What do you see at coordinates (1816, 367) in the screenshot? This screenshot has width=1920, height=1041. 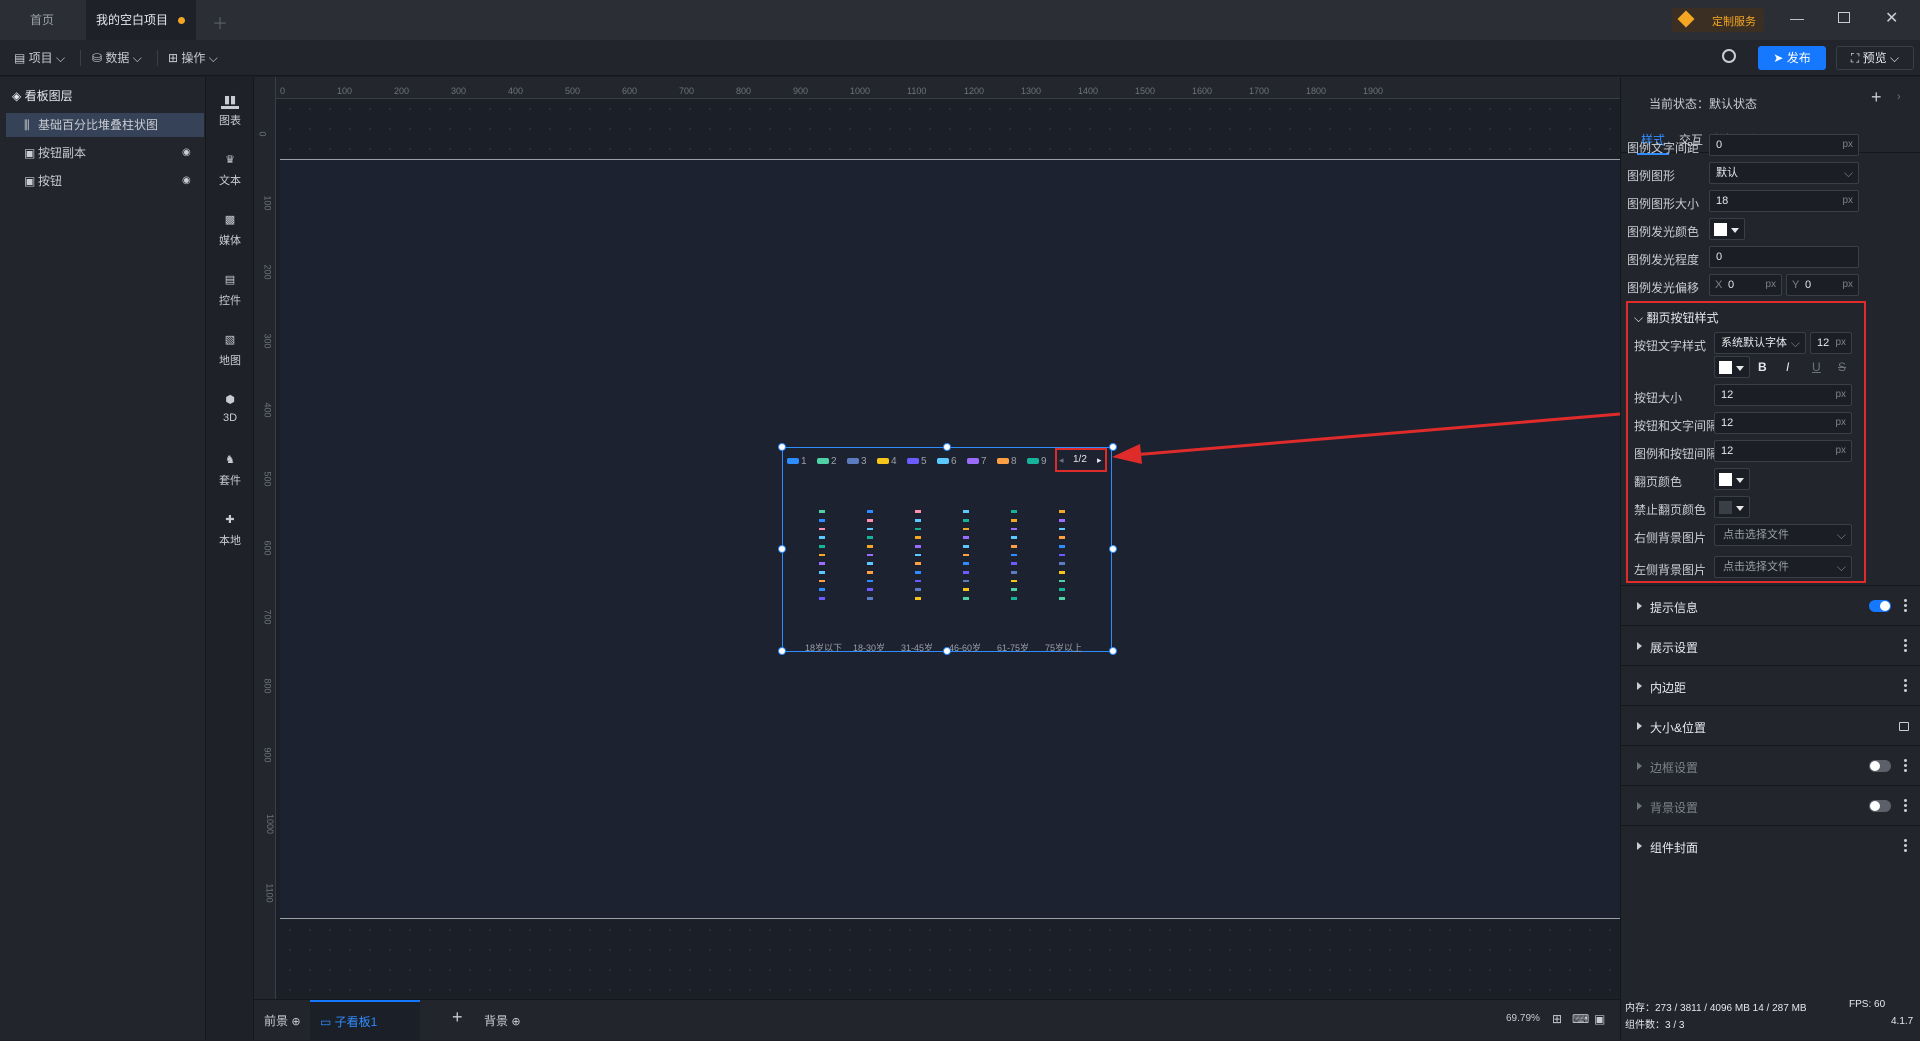 I see `underline-icon: U` at bounding box center [1816, 367].